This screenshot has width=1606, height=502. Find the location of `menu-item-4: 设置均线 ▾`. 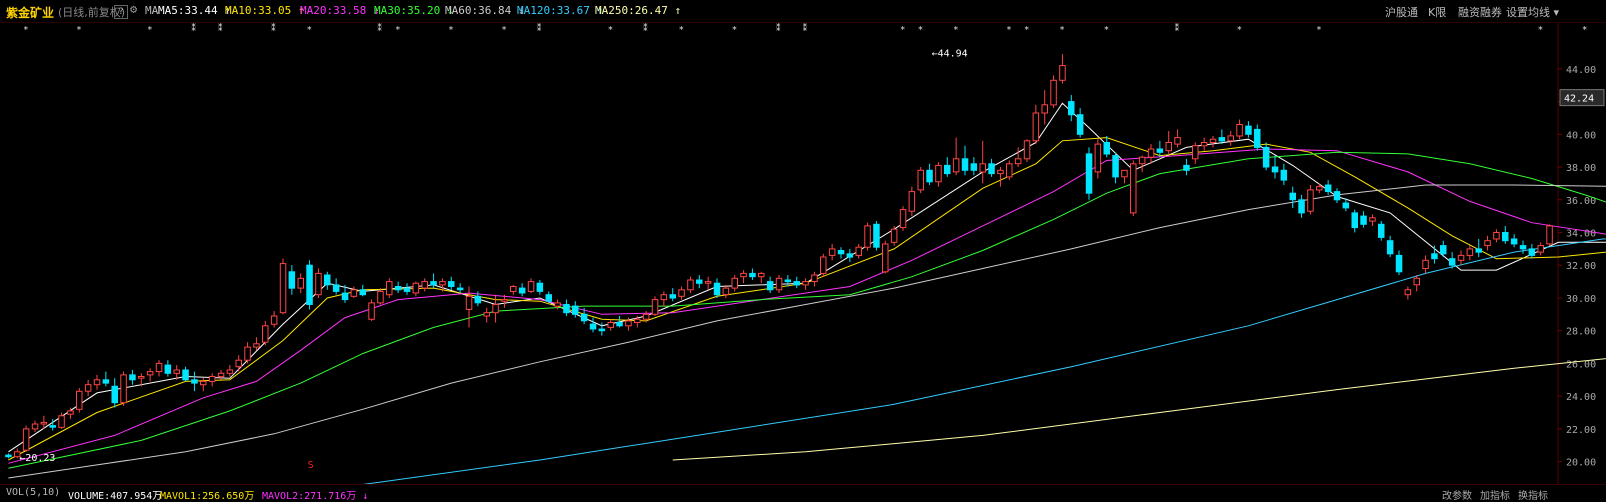

menu-item-4: 设置均线 ▾ is located at coordinates (1532, 12).